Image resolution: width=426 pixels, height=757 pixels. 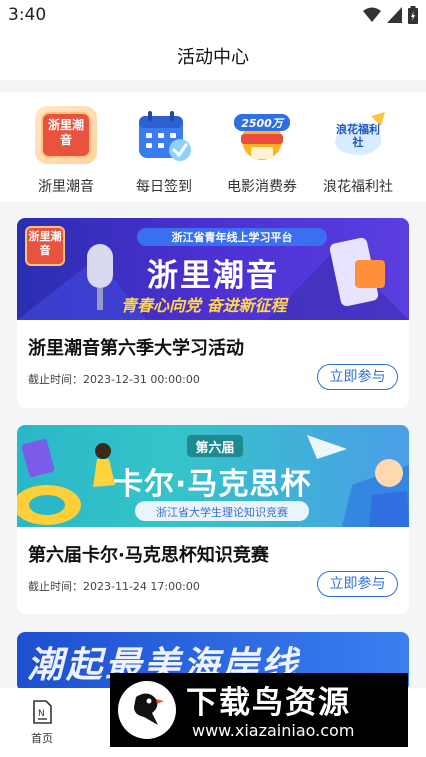 I want to click on quick-item-daily-checkin: 每日签到, so click(x=164, y=151).